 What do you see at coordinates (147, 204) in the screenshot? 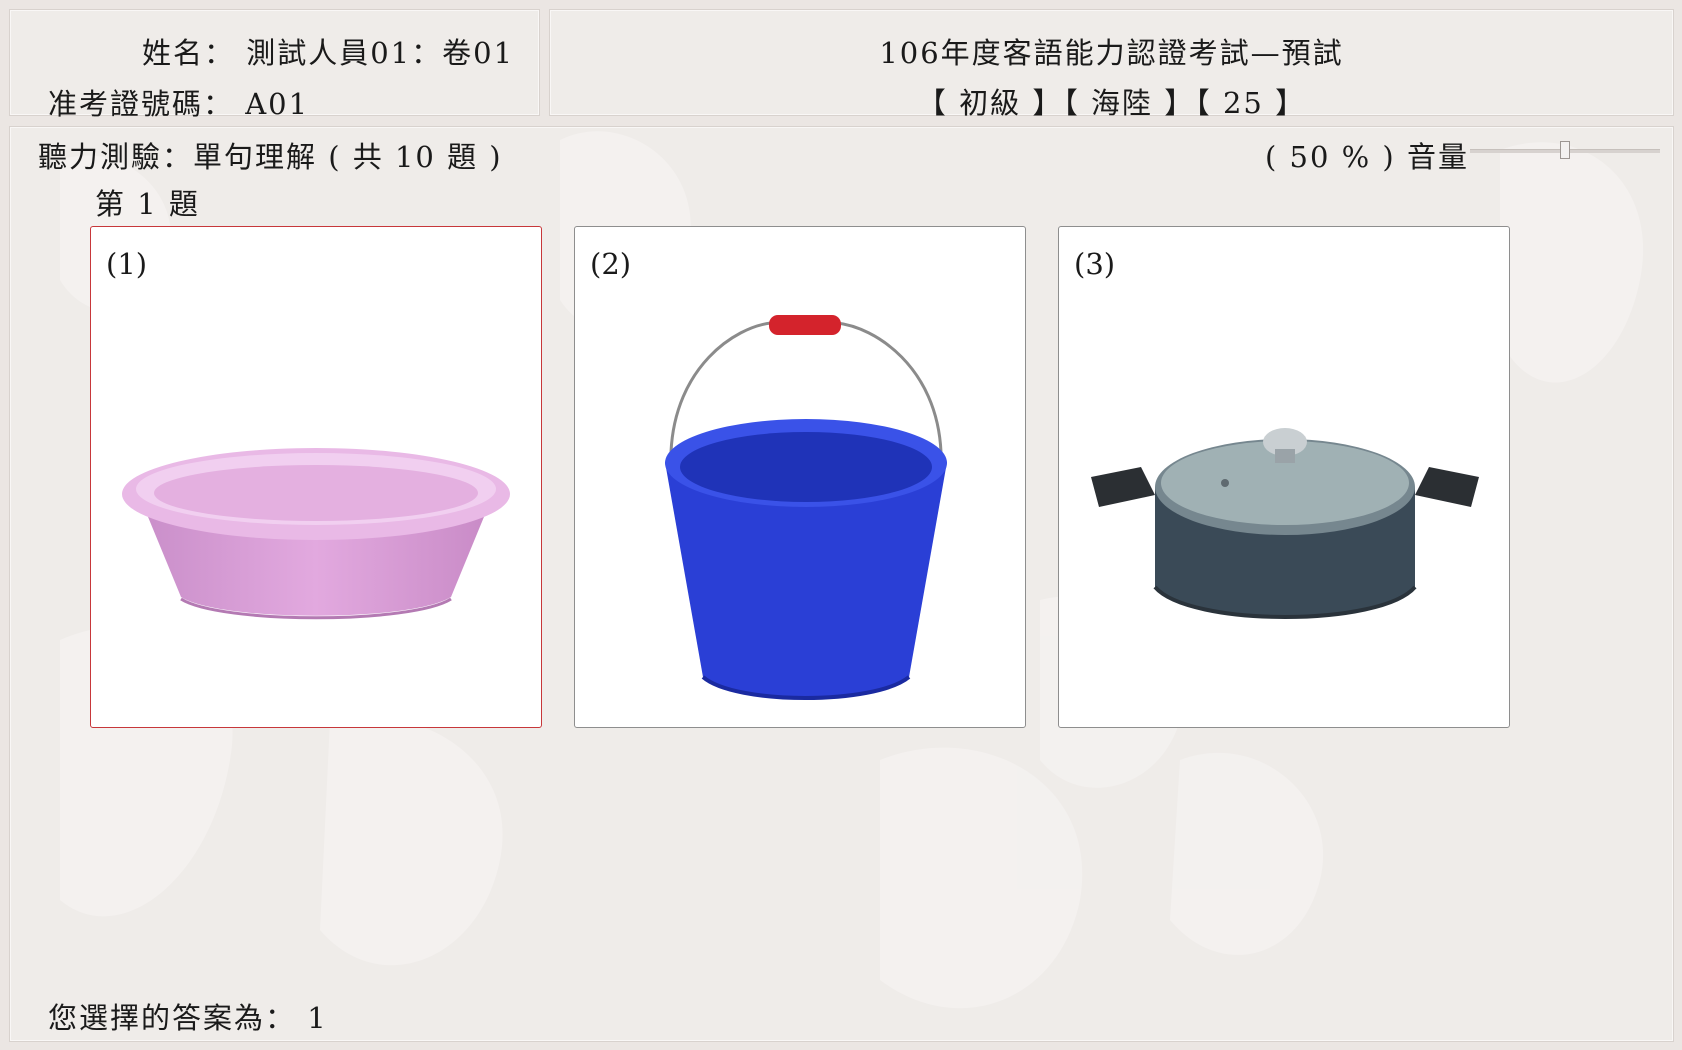
I see `question-number: 第 1 題` at bounding box center [147, 204].